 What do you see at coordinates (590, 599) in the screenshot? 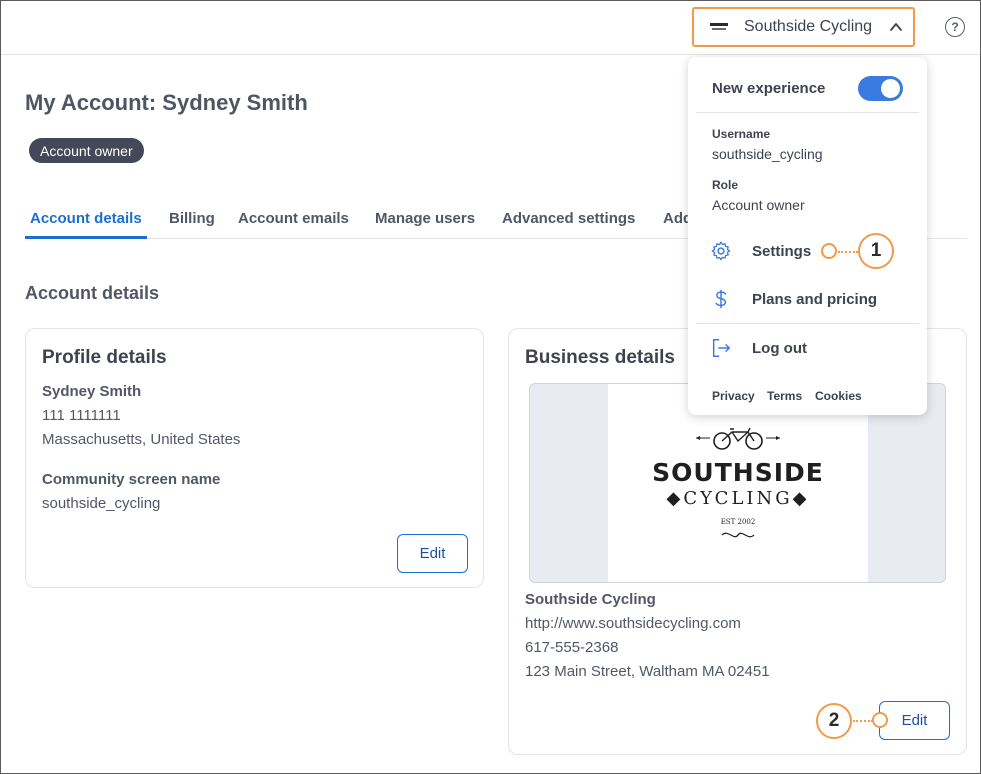
I see `business-name: Southside Cycling` at bounding box center [590, 599].